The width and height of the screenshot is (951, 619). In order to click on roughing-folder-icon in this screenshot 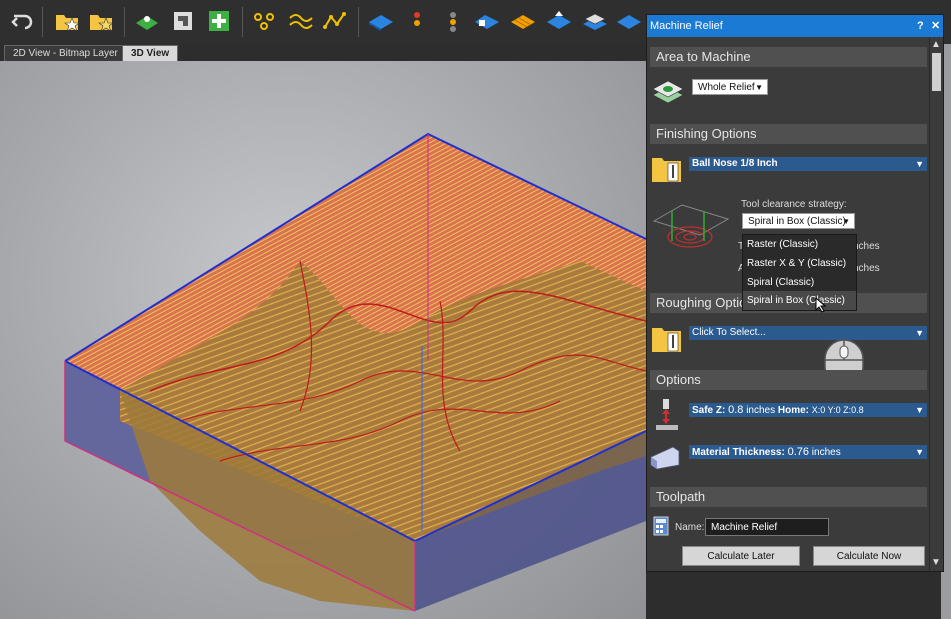, I will do `click(667, 341)`.